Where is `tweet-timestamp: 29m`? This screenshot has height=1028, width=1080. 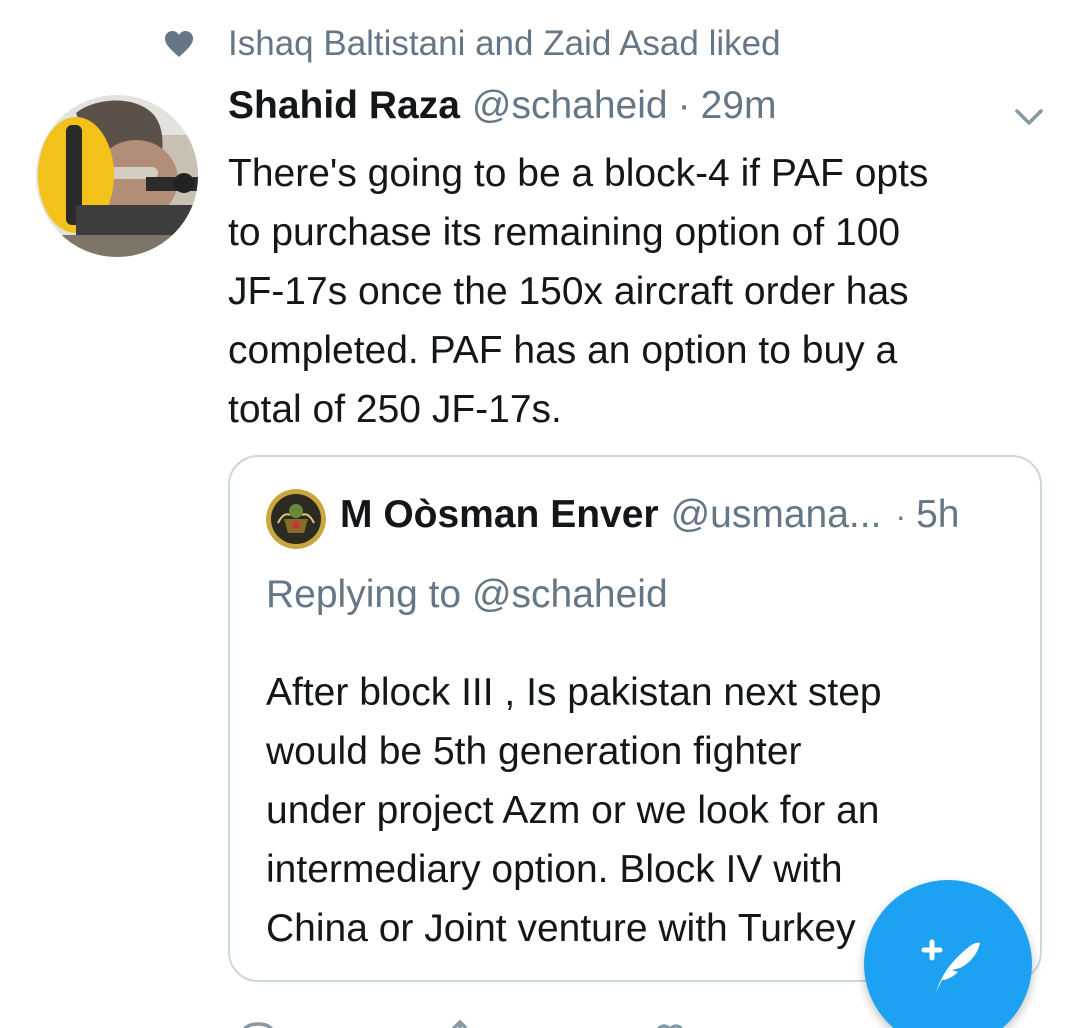 tweet-timestamp: 29m is located at coordinates (739, 106).